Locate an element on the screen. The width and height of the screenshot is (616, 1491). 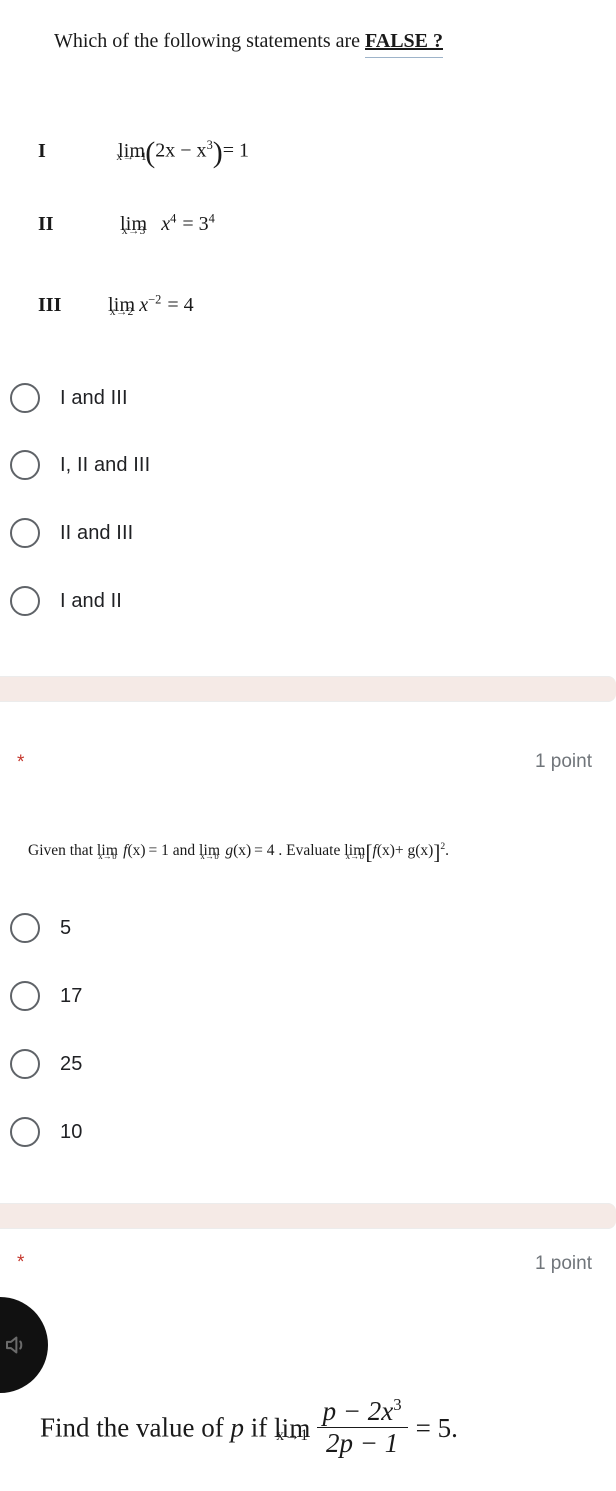
q3-fraction-numerator-exponent: 3 is located at coordinates (397, 1404).